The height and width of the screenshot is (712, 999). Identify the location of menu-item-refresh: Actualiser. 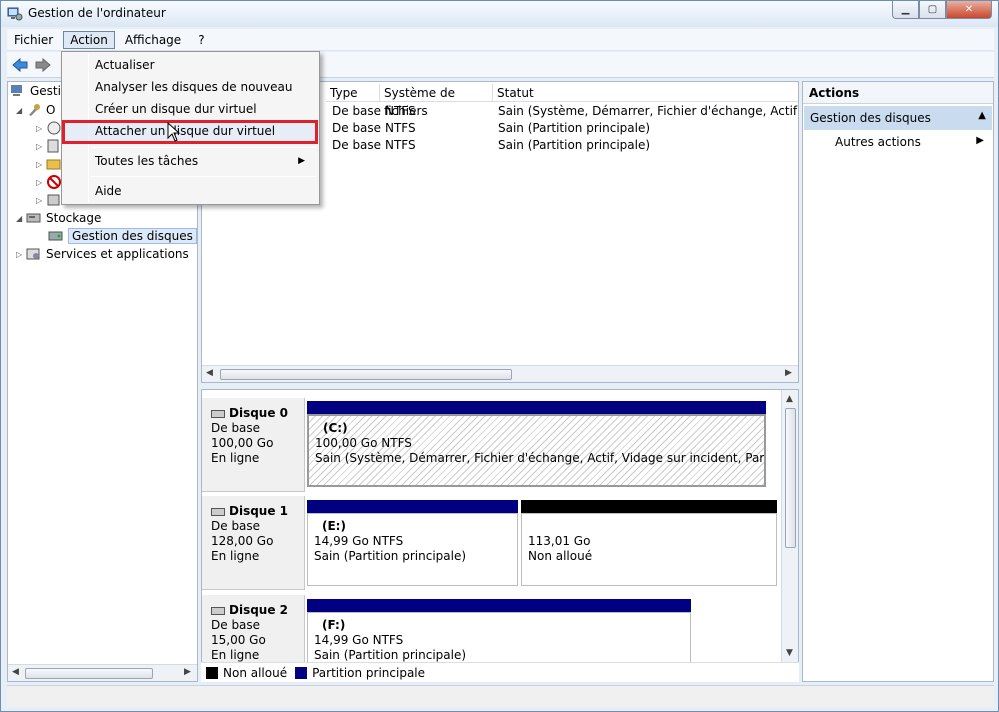
(125, 65).